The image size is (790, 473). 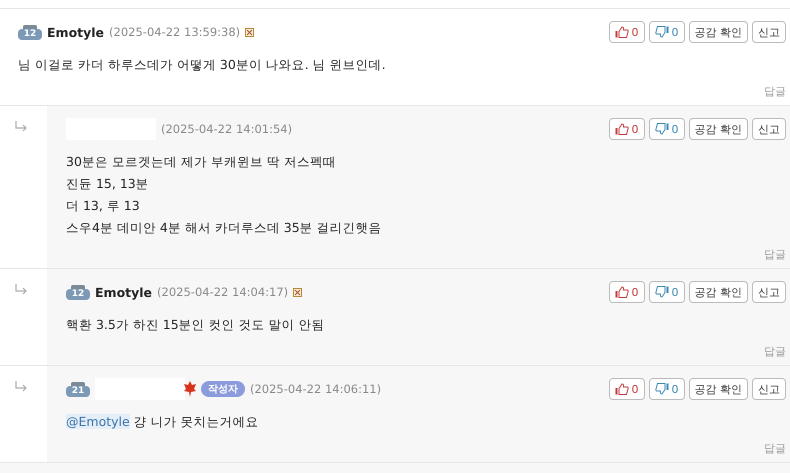 What do you see at coordinates (174, 32) in the screenshot?
I see `comment-time: (2025-04-22 13:59:38)` at bounding box center [174, 32].